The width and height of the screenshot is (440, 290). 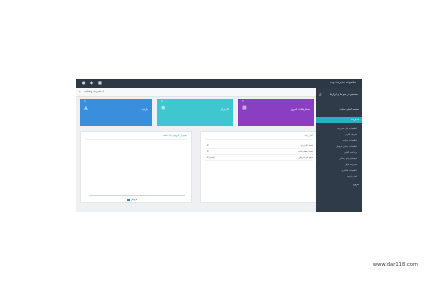 What do you see at coordinates (163, 108) in the screenshot?
I see `users-icon: ●` at bounding box center [163, 108].